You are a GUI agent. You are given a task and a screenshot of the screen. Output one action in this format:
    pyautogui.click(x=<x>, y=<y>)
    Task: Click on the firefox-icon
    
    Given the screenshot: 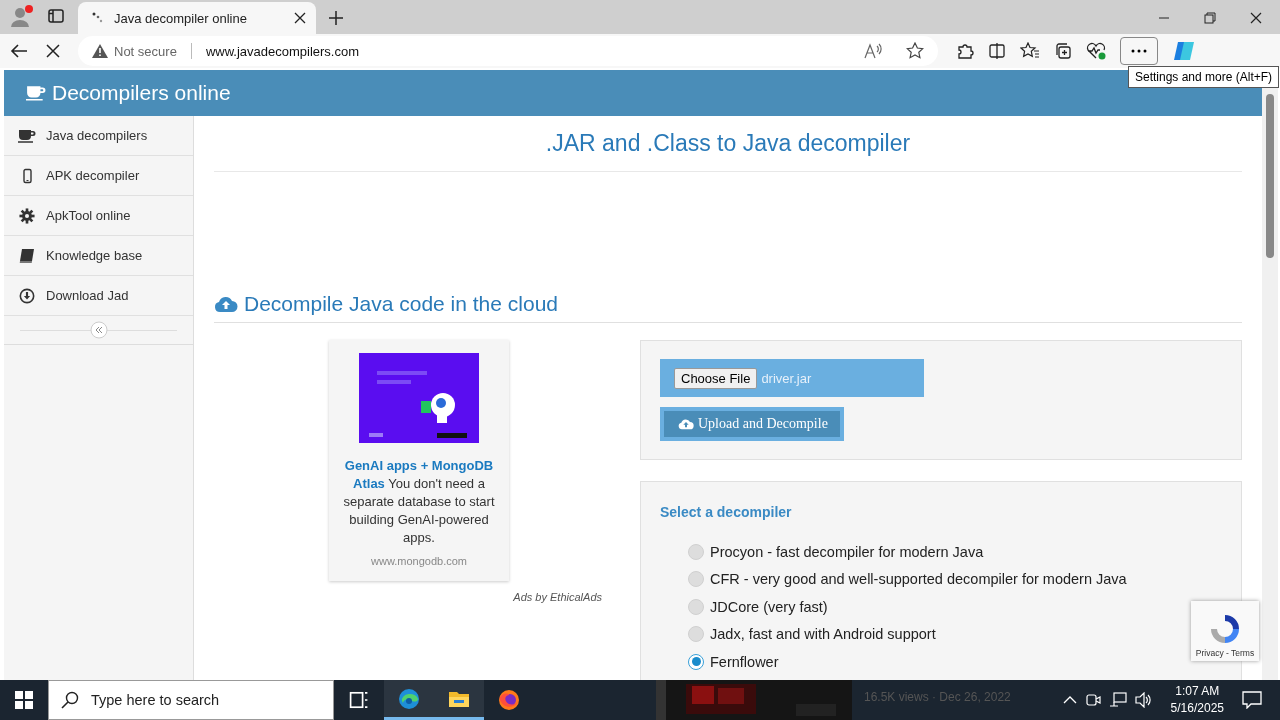 What is the action you would take?
    pyautogui.click(x=509, y=700)
    